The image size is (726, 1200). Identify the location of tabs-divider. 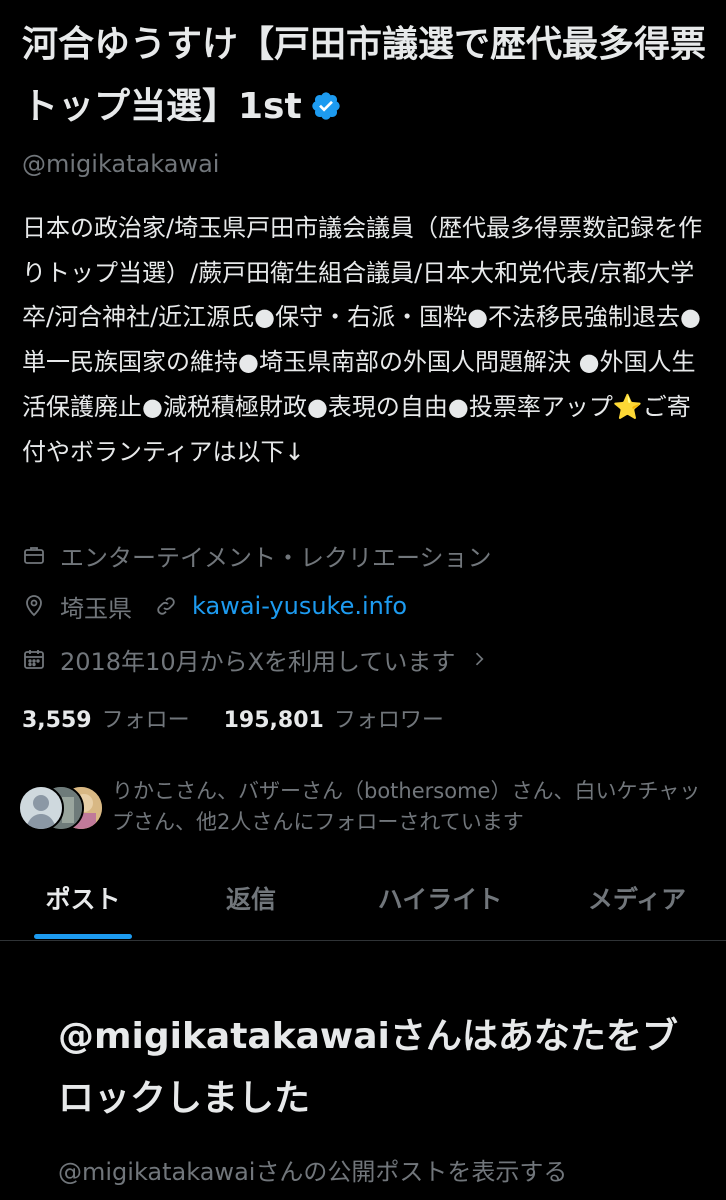
(363, 940).